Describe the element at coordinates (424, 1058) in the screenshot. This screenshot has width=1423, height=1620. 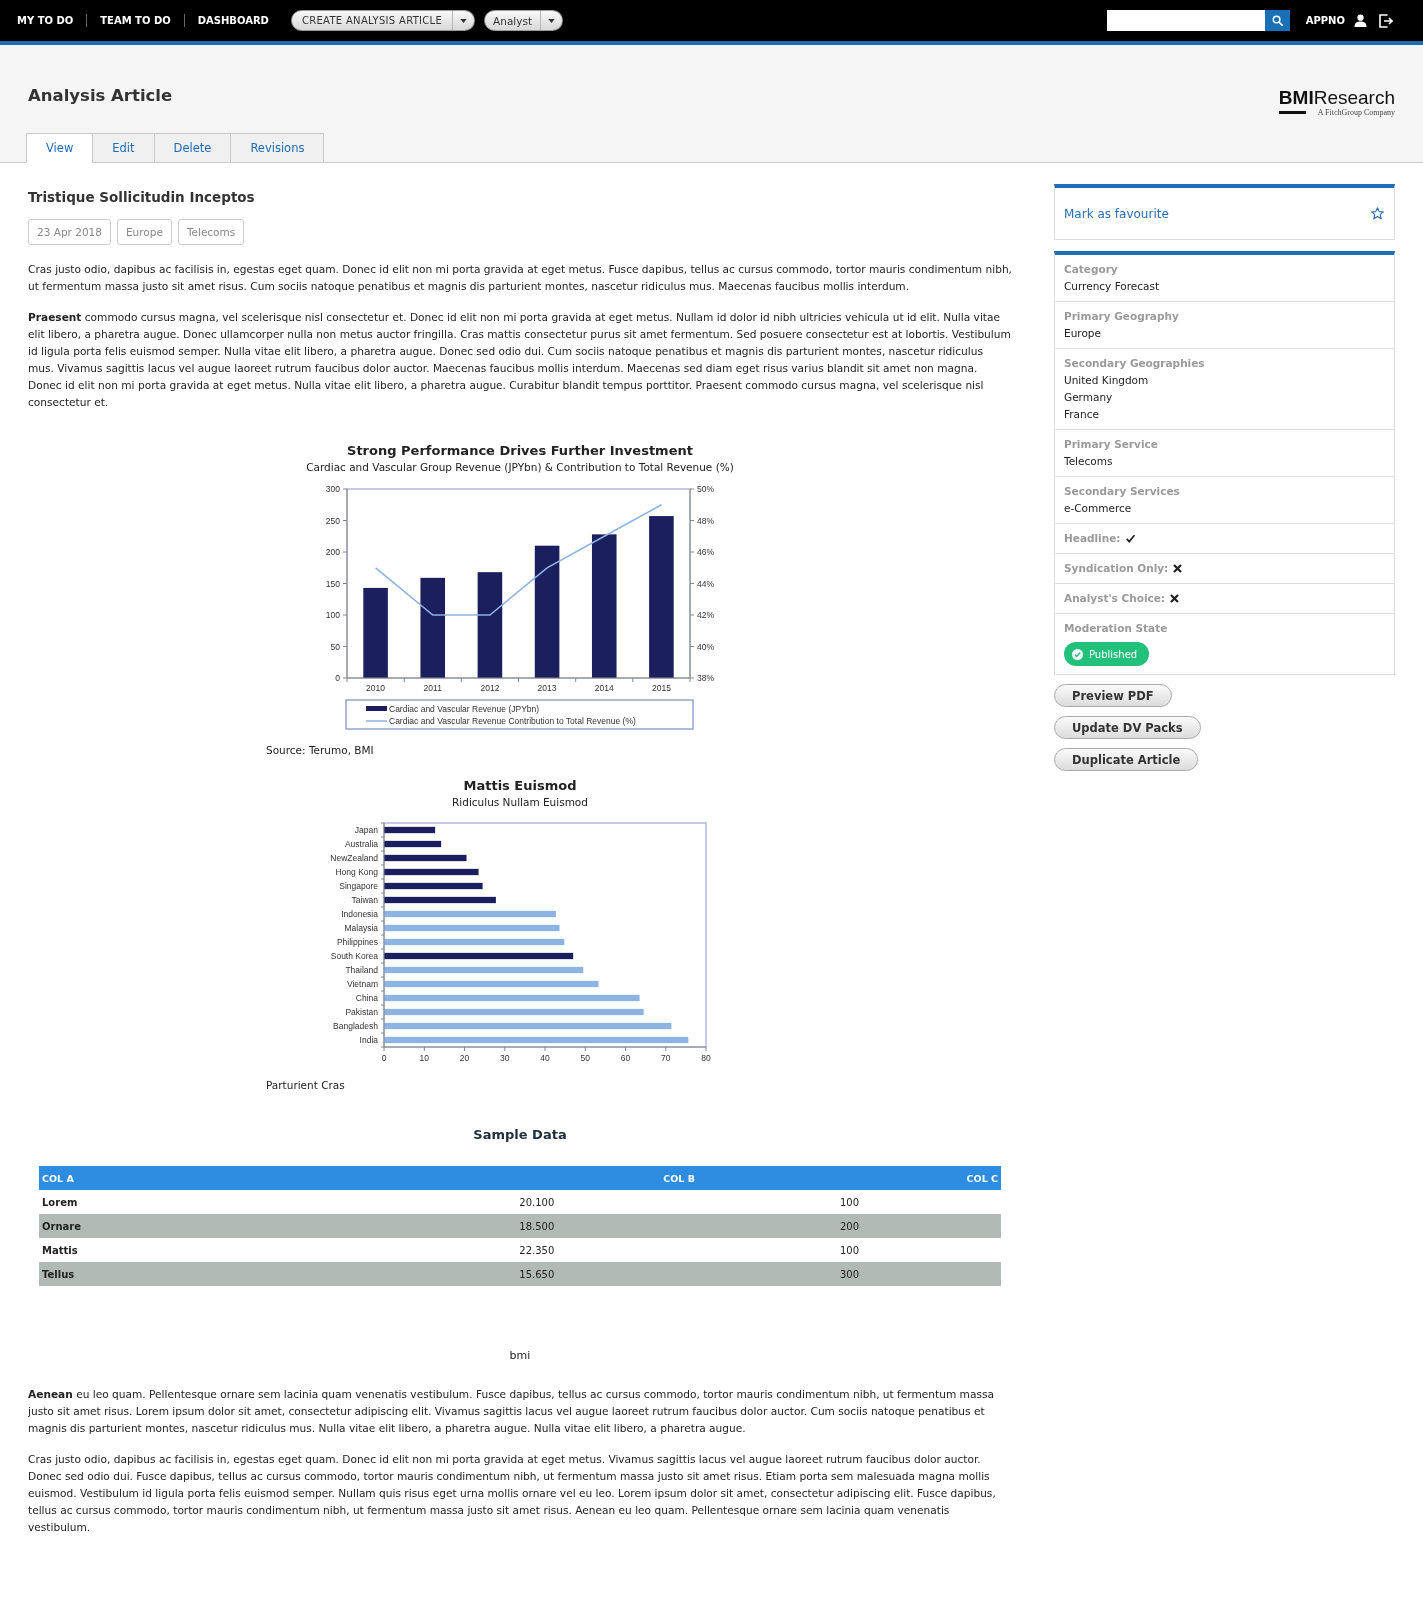
I see `axis-label: 10` at that location.